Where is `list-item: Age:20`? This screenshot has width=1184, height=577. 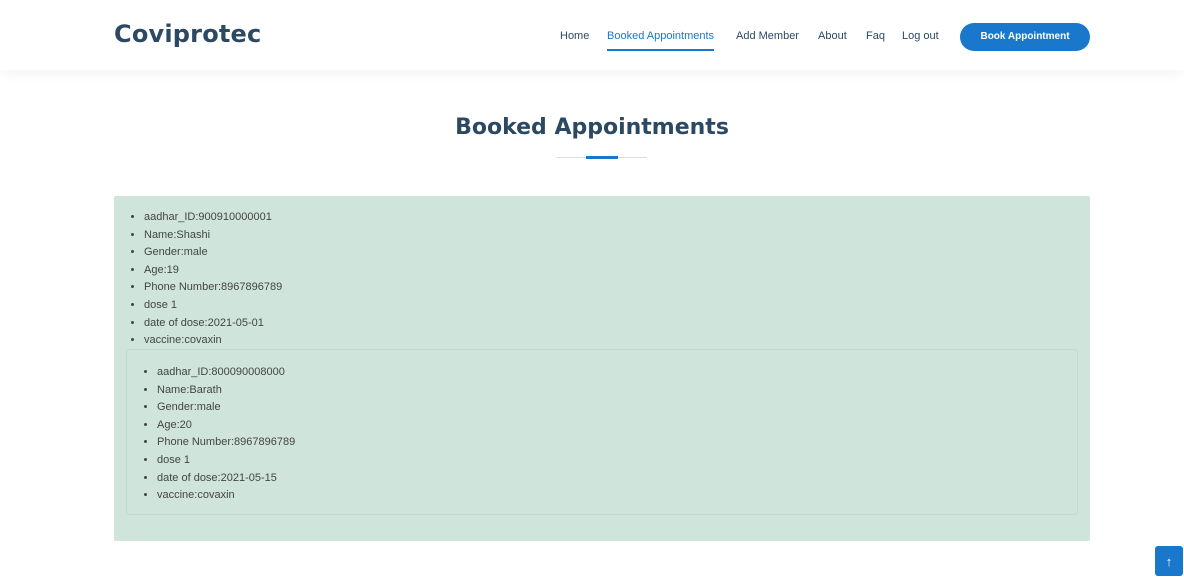 list-item: Age:20 is located at coordinates (226, 426).